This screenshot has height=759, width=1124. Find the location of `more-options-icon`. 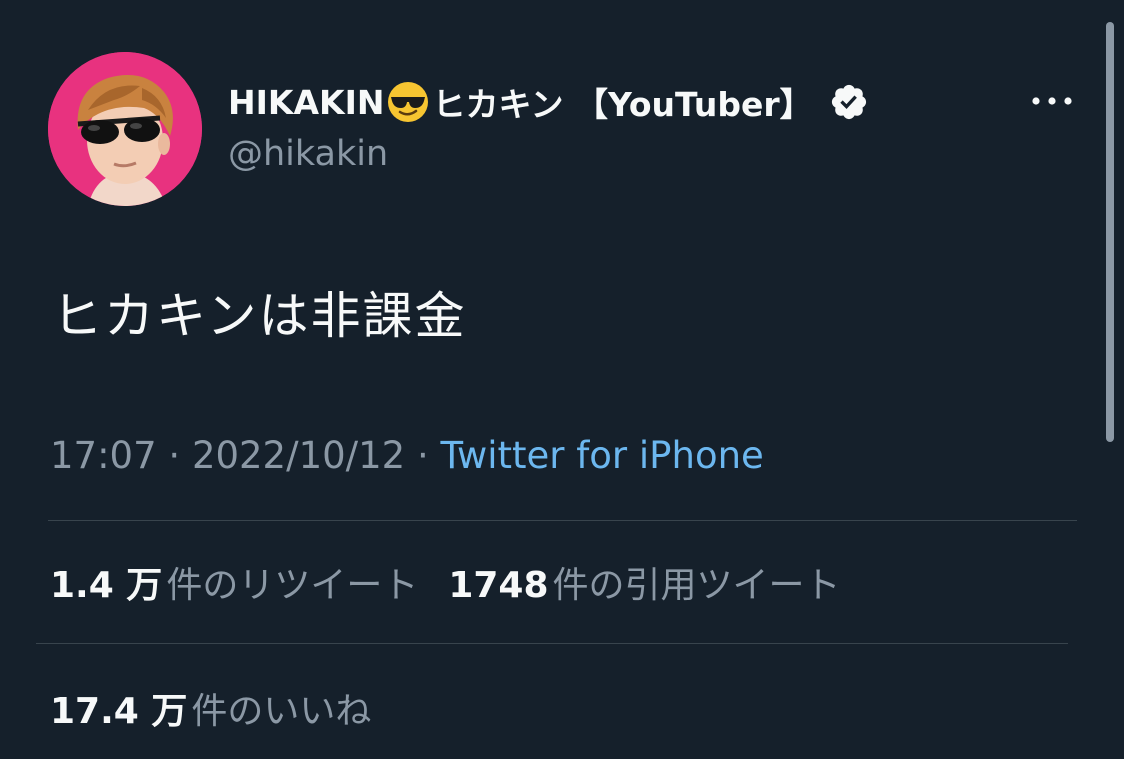

more-options-icon is located at coordinates (1052, 101).